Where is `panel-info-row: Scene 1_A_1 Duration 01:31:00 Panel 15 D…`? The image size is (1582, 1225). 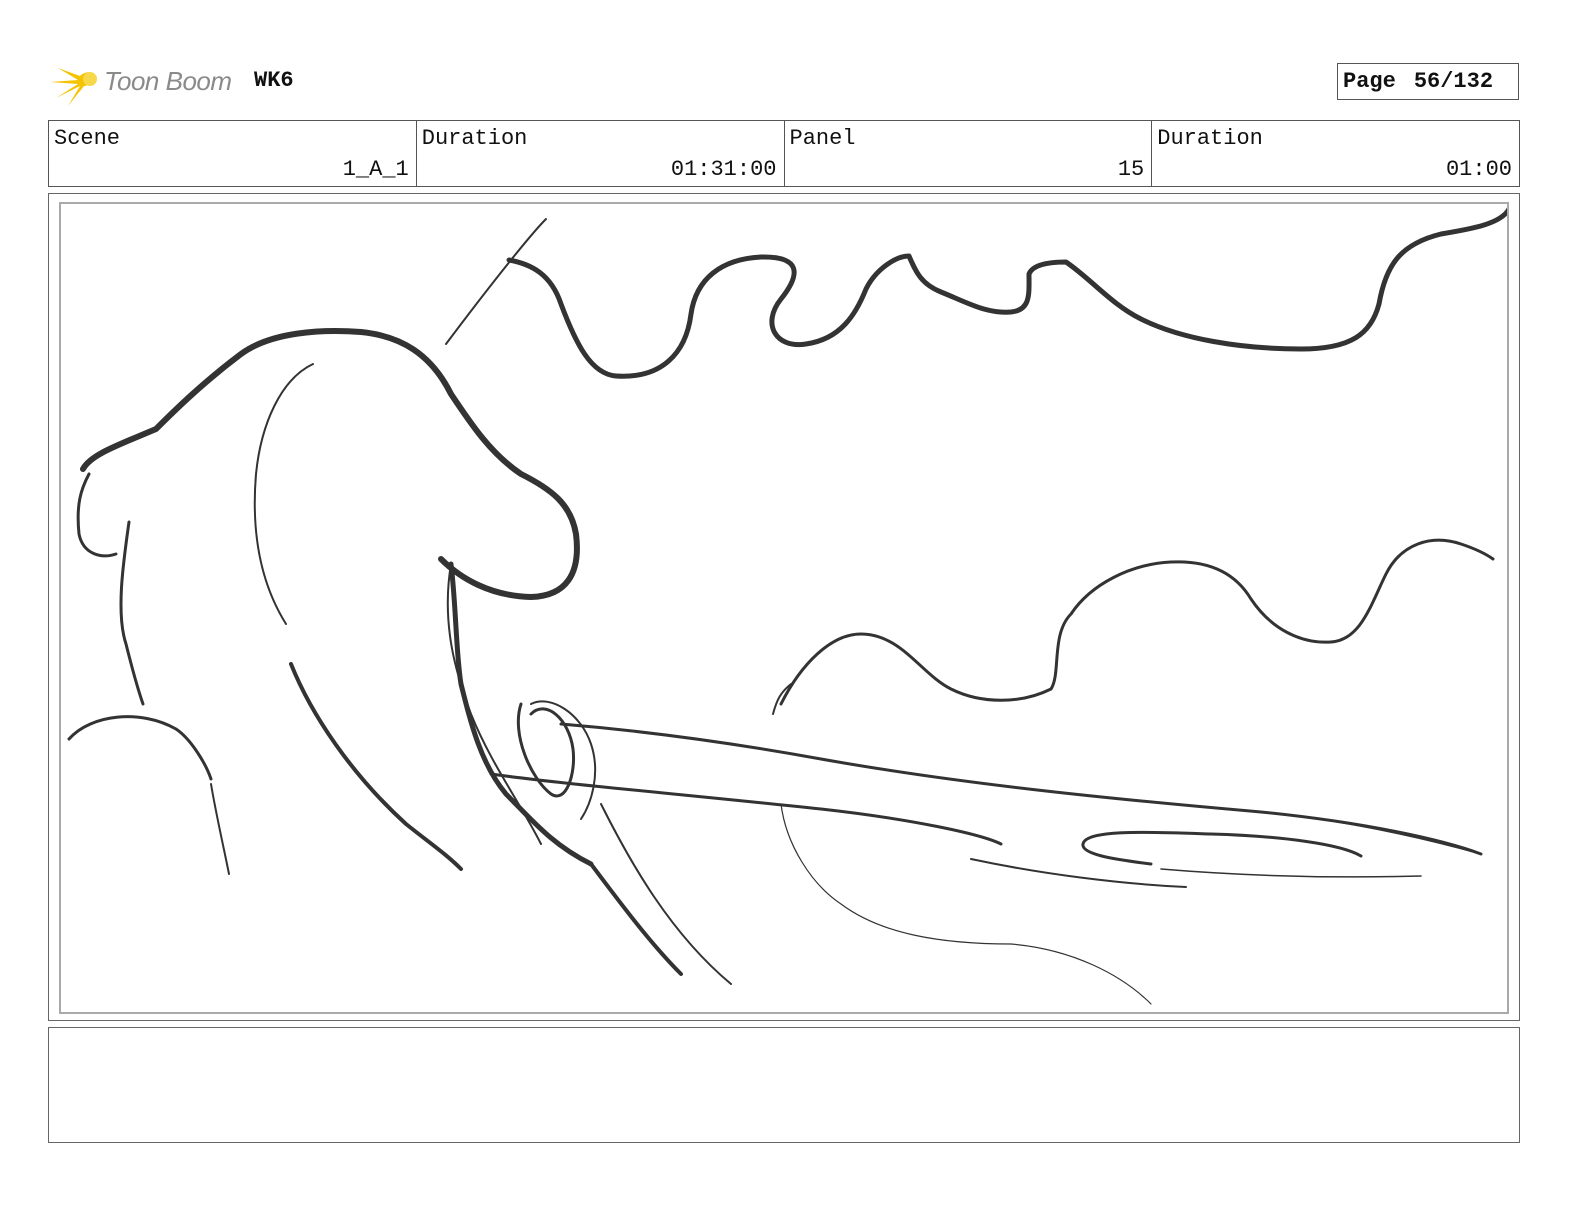
panel-info-row: Scene 1_A_1 Duration 01:31:00 Panel 15 D… is located at coordinates (784, 153).